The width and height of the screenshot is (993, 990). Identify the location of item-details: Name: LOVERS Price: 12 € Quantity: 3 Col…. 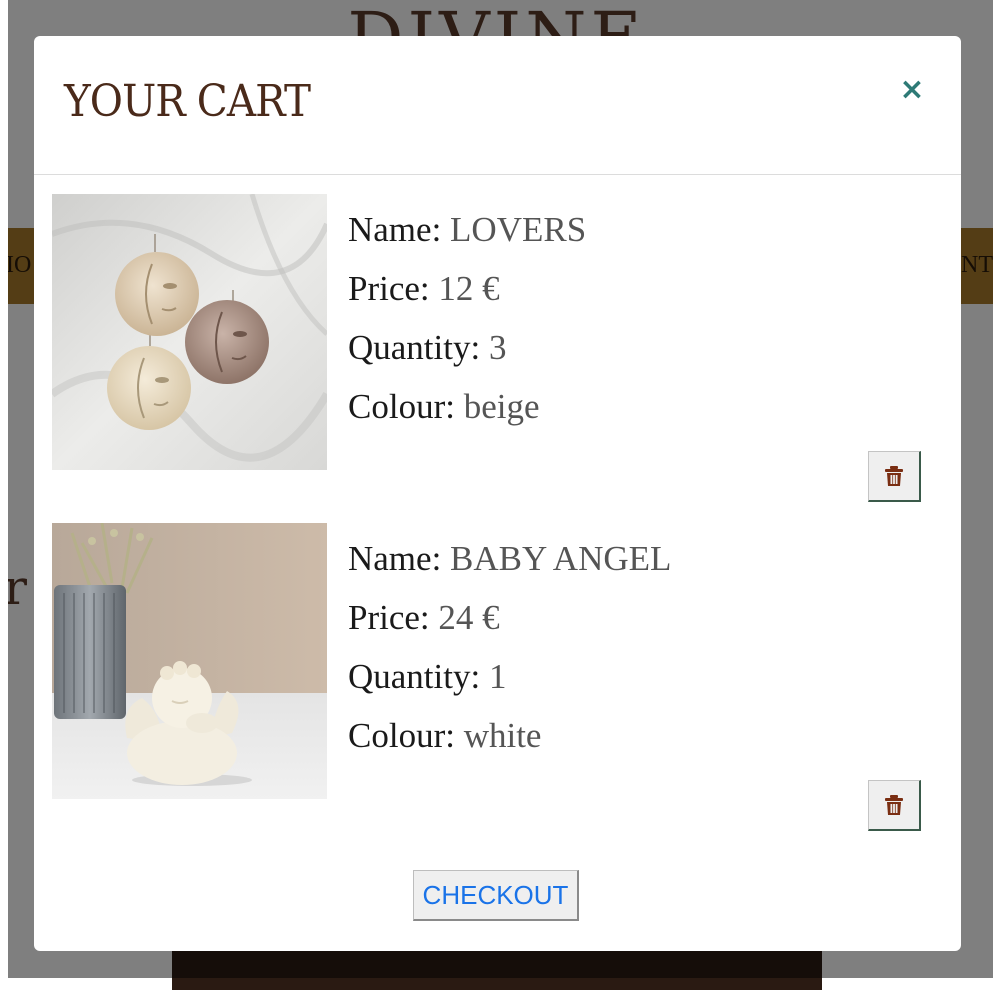
(467, 318).